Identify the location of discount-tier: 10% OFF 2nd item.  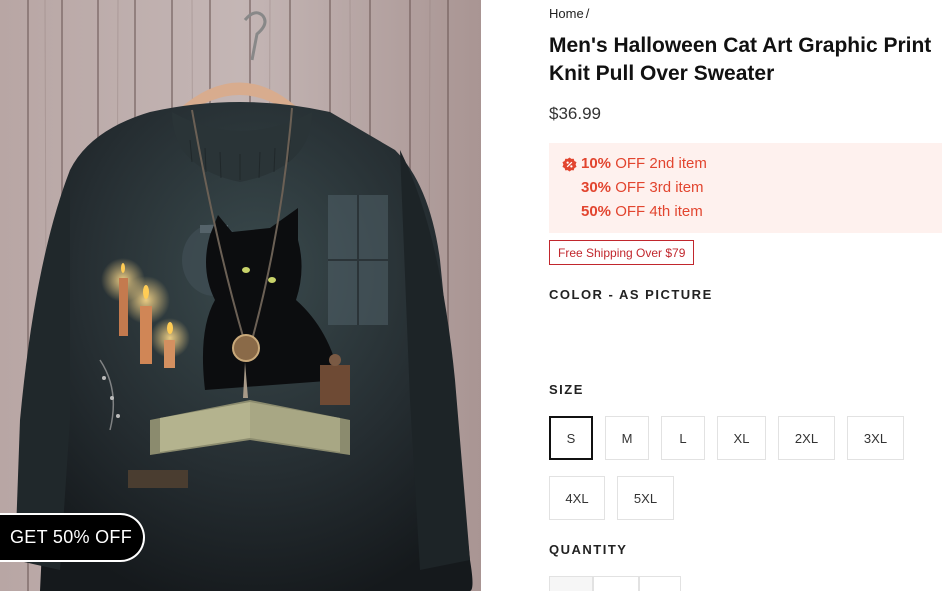
(644, 163).